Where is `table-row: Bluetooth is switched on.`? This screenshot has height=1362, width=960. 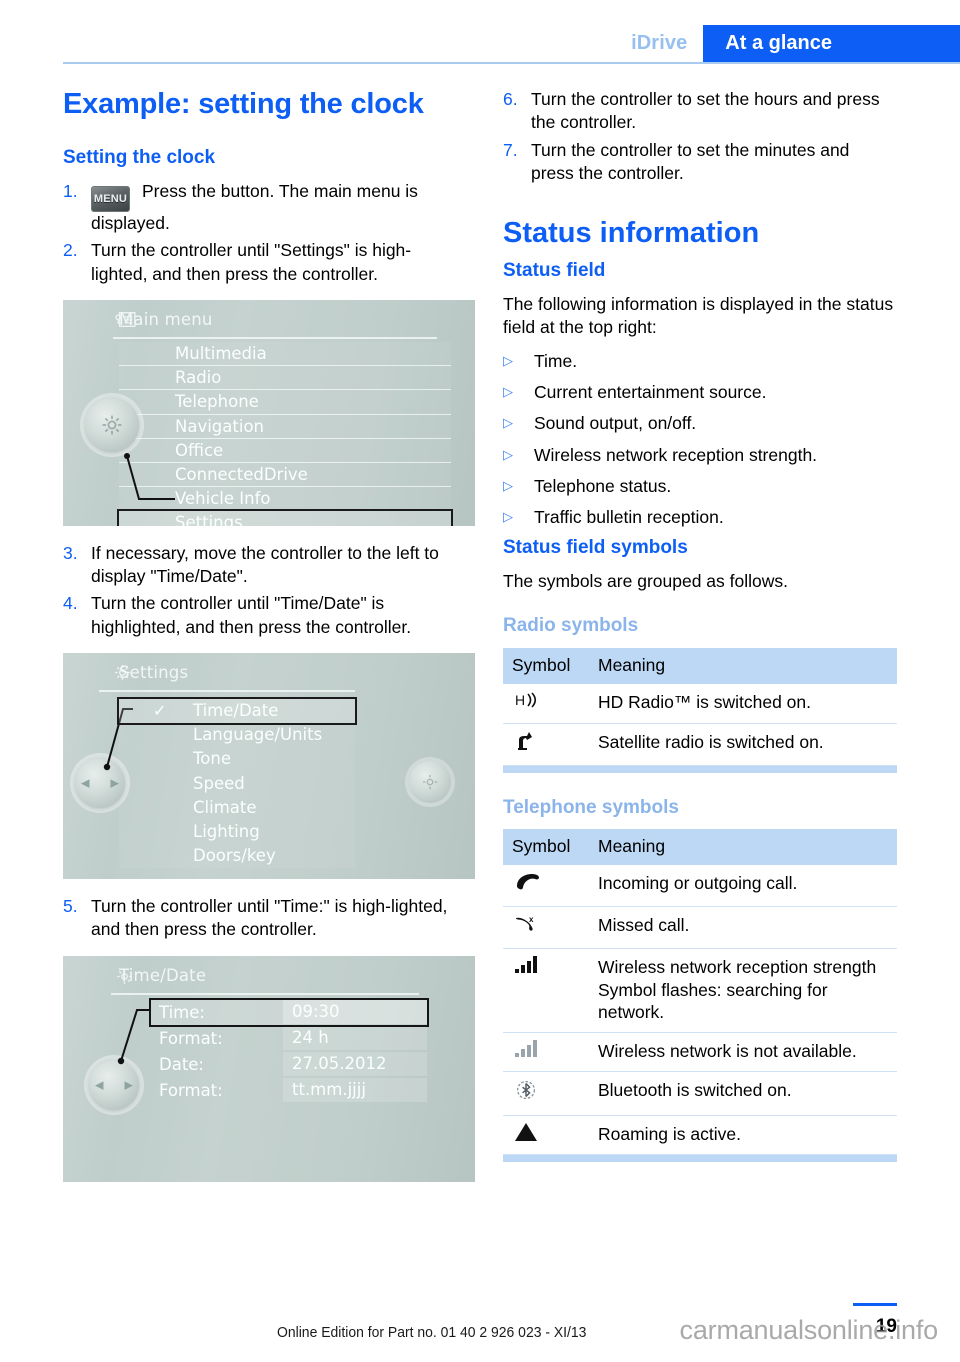
table-row: Bluetooth is switched on. is located at coordinates (700, 1093).